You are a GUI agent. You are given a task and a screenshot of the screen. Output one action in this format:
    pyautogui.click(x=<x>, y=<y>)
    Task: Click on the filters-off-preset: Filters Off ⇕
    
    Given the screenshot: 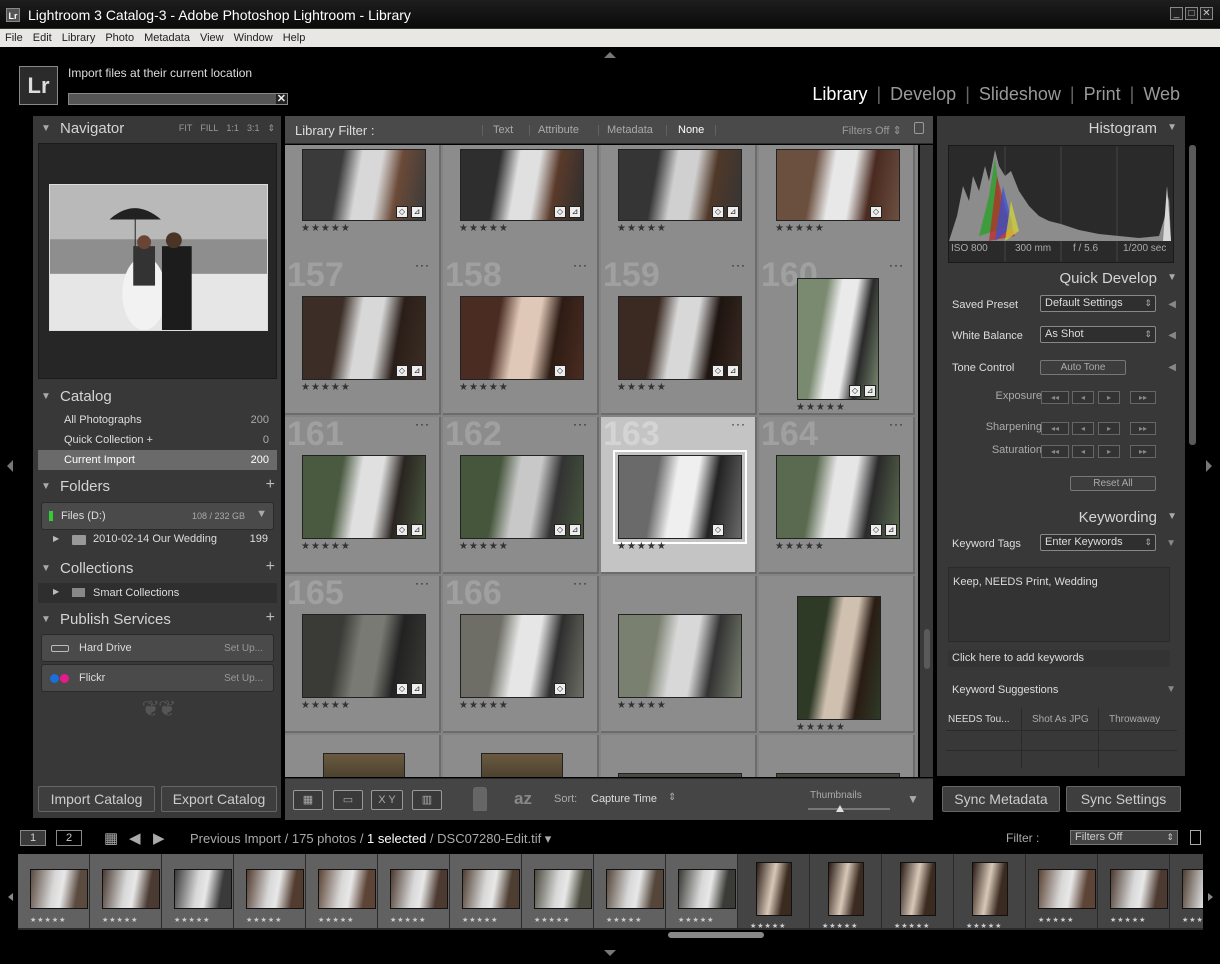 What is the action you would take?
    pyautogui.click(x=872, y=130)
    